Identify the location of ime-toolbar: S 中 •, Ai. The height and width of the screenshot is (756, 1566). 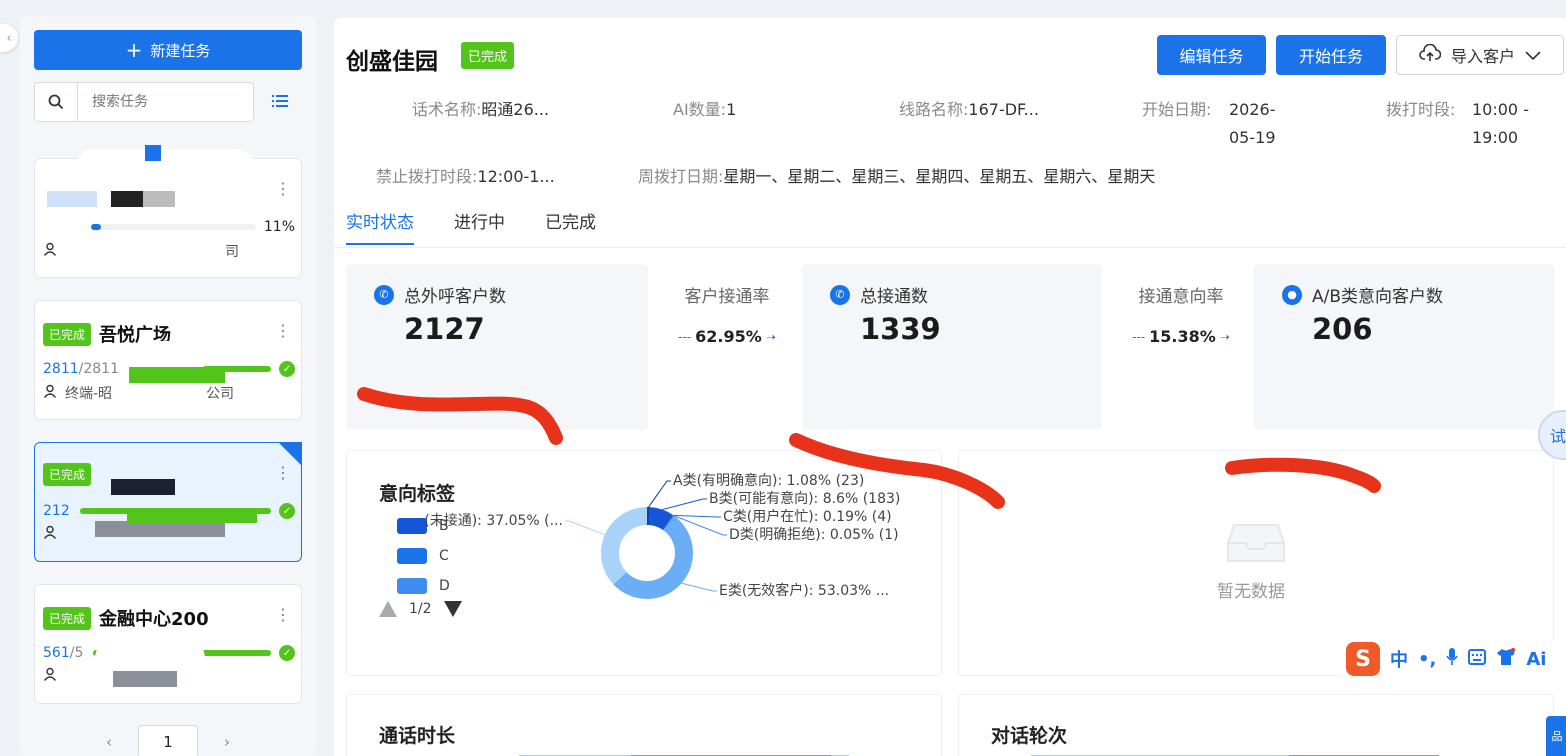
(1454, 659).